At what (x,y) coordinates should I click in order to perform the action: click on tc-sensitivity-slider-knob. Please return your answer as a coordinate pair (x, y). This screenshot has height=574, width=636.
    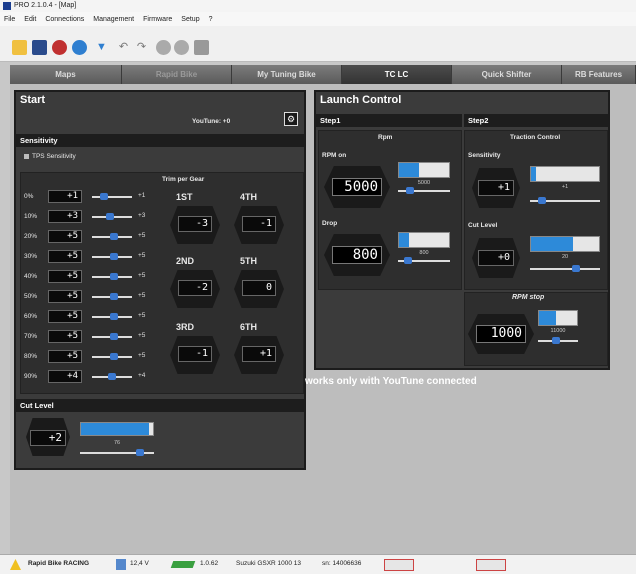
    Looking at the image, I should click on (542, 200).